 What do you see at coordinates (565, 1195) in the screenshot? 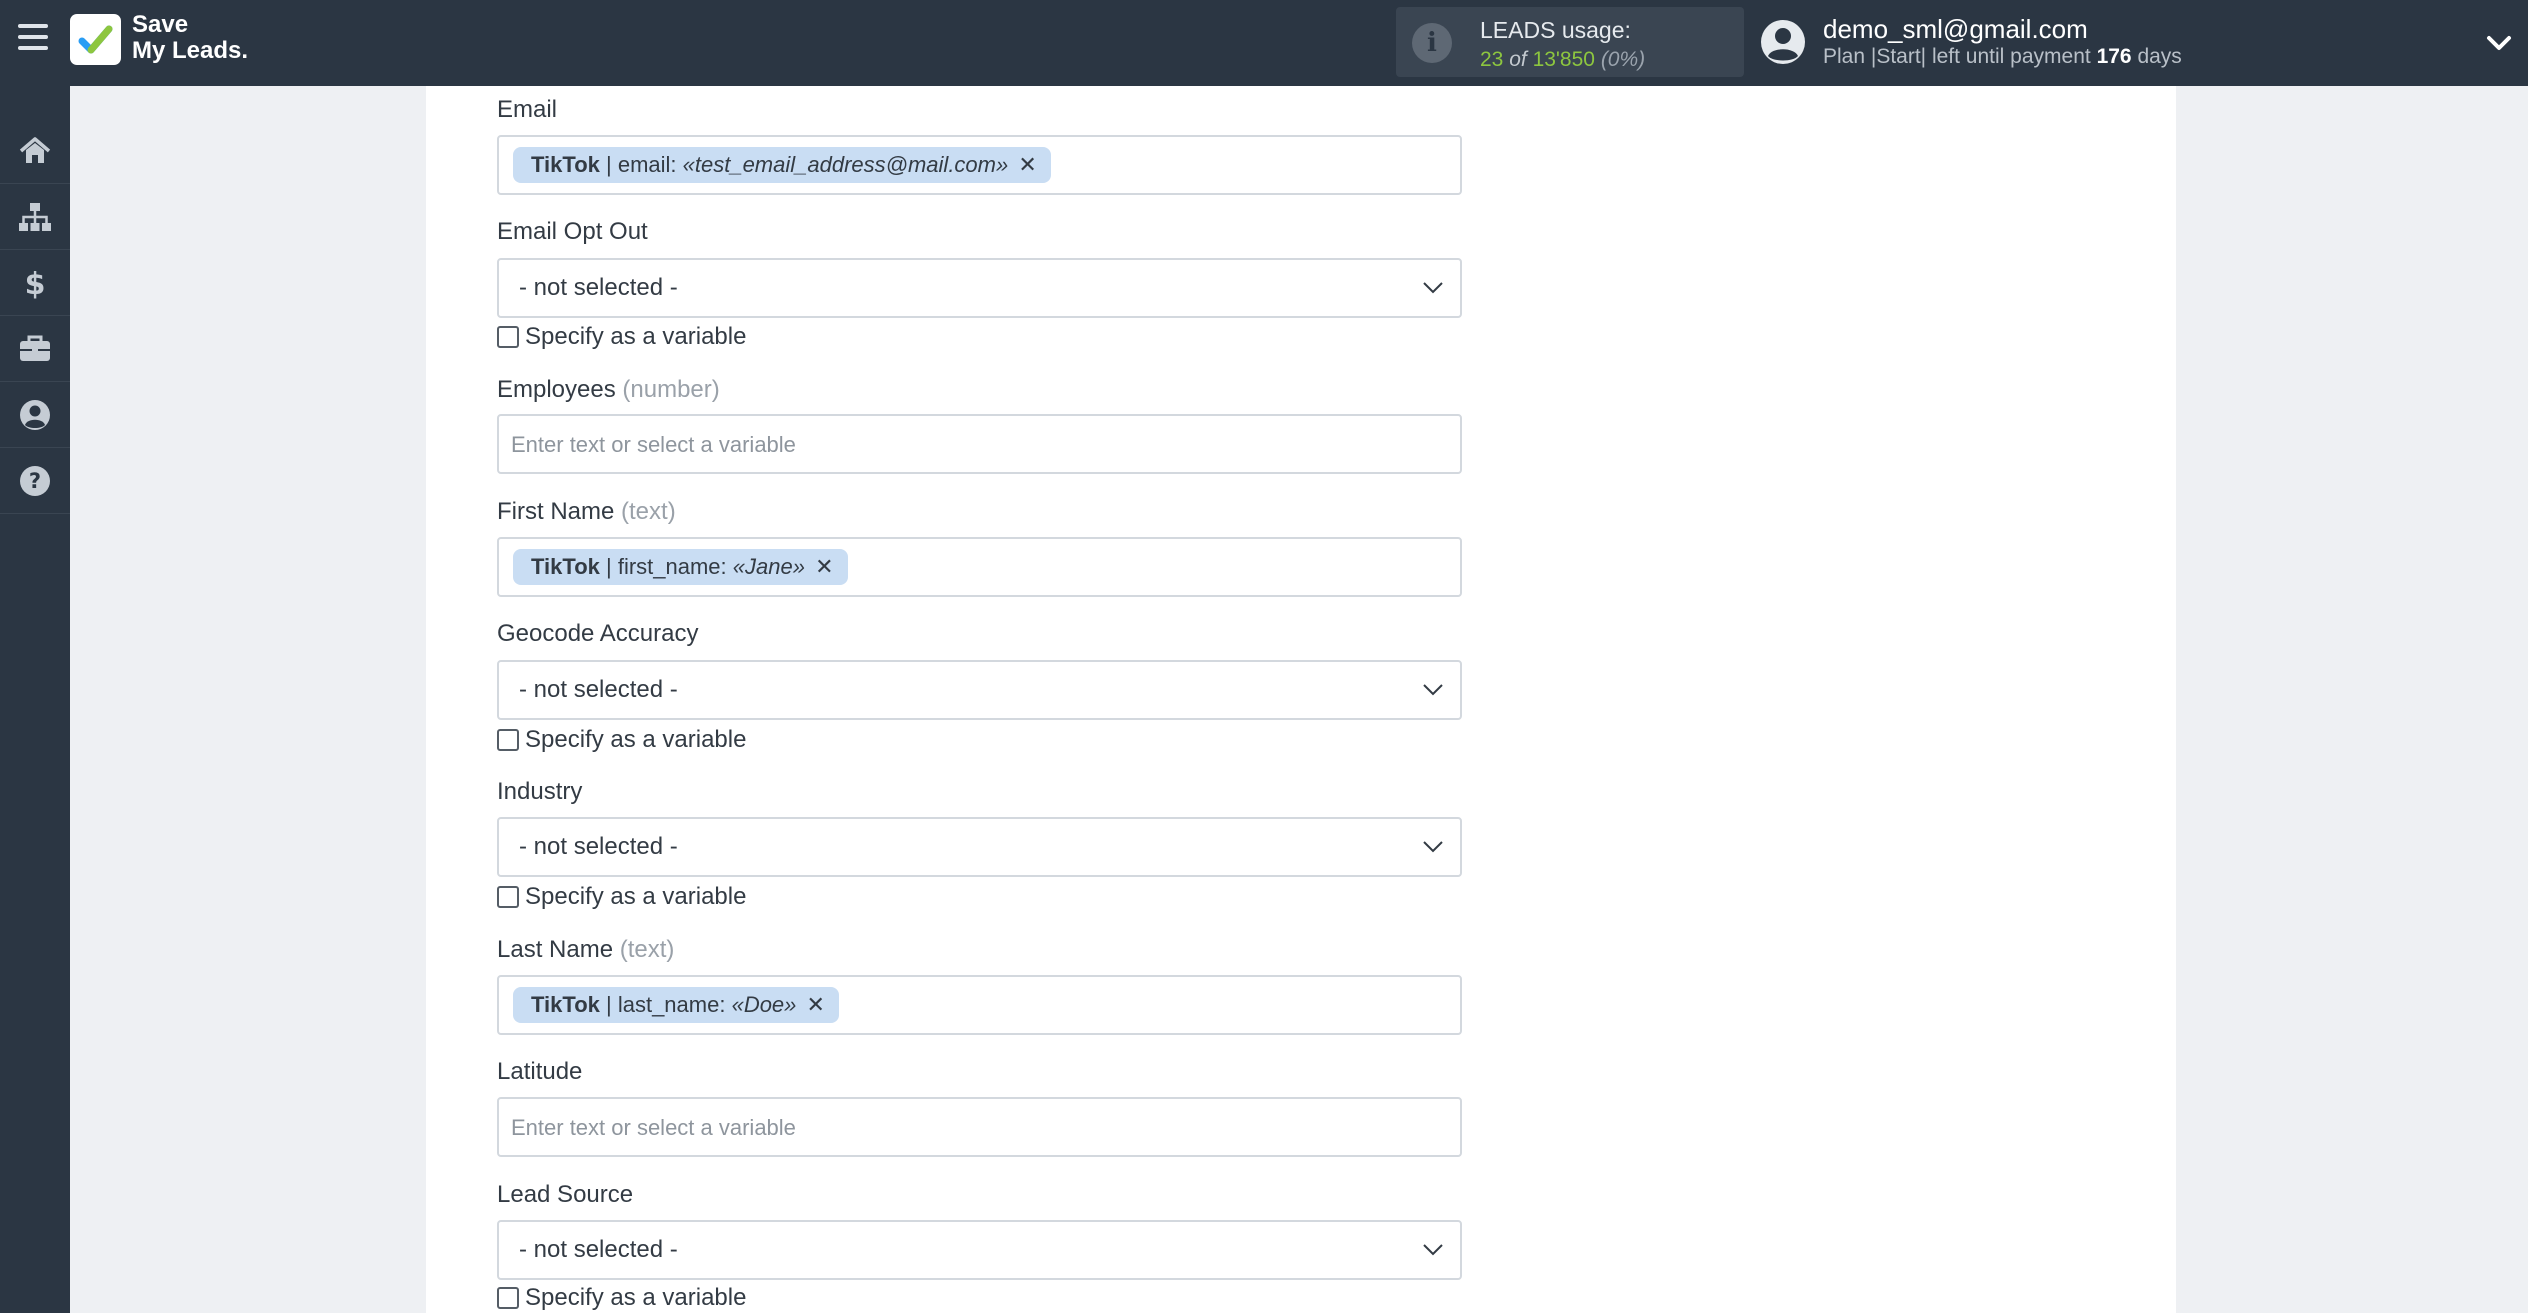
I see `lead-source-label: Lead Source` at bounding box center [565, 1195].